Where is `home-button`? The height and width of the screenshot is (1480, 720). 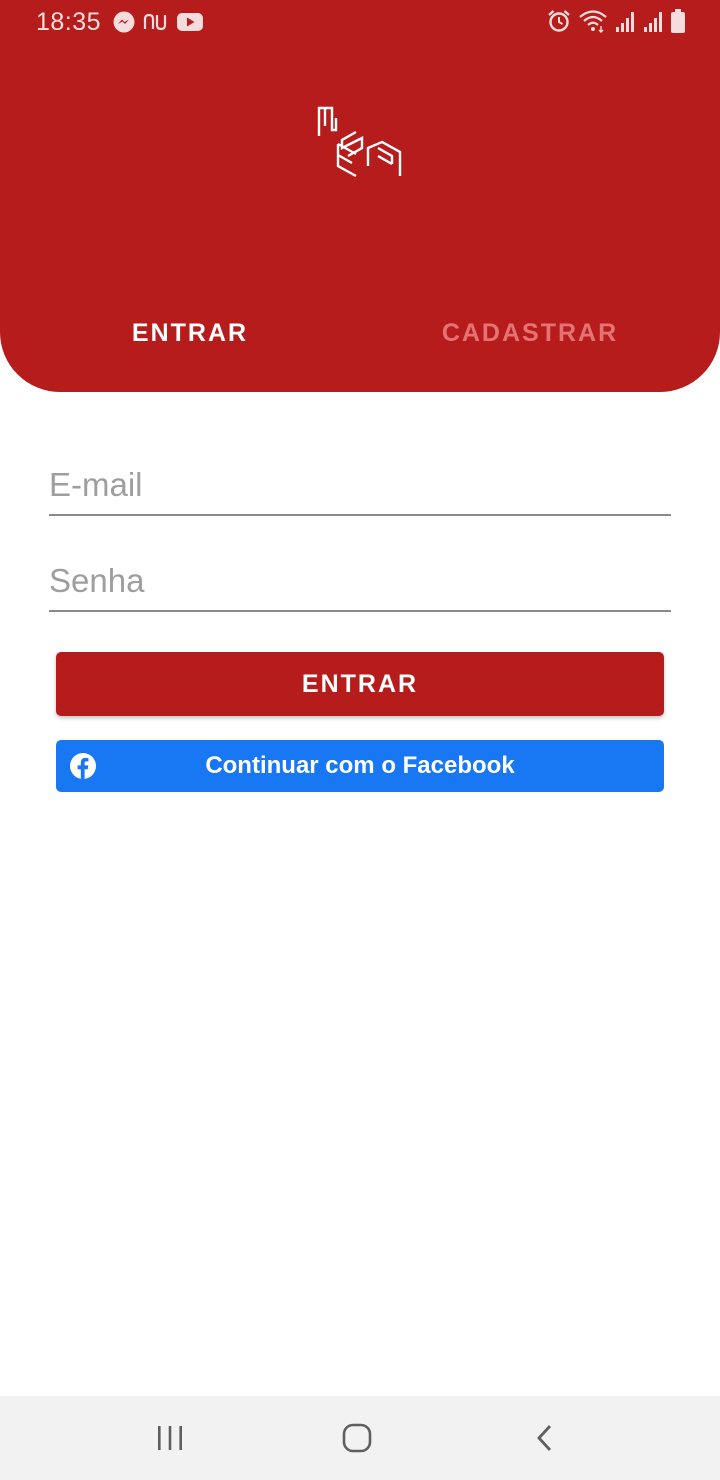 home-button is located at coordinates (357, 1438).